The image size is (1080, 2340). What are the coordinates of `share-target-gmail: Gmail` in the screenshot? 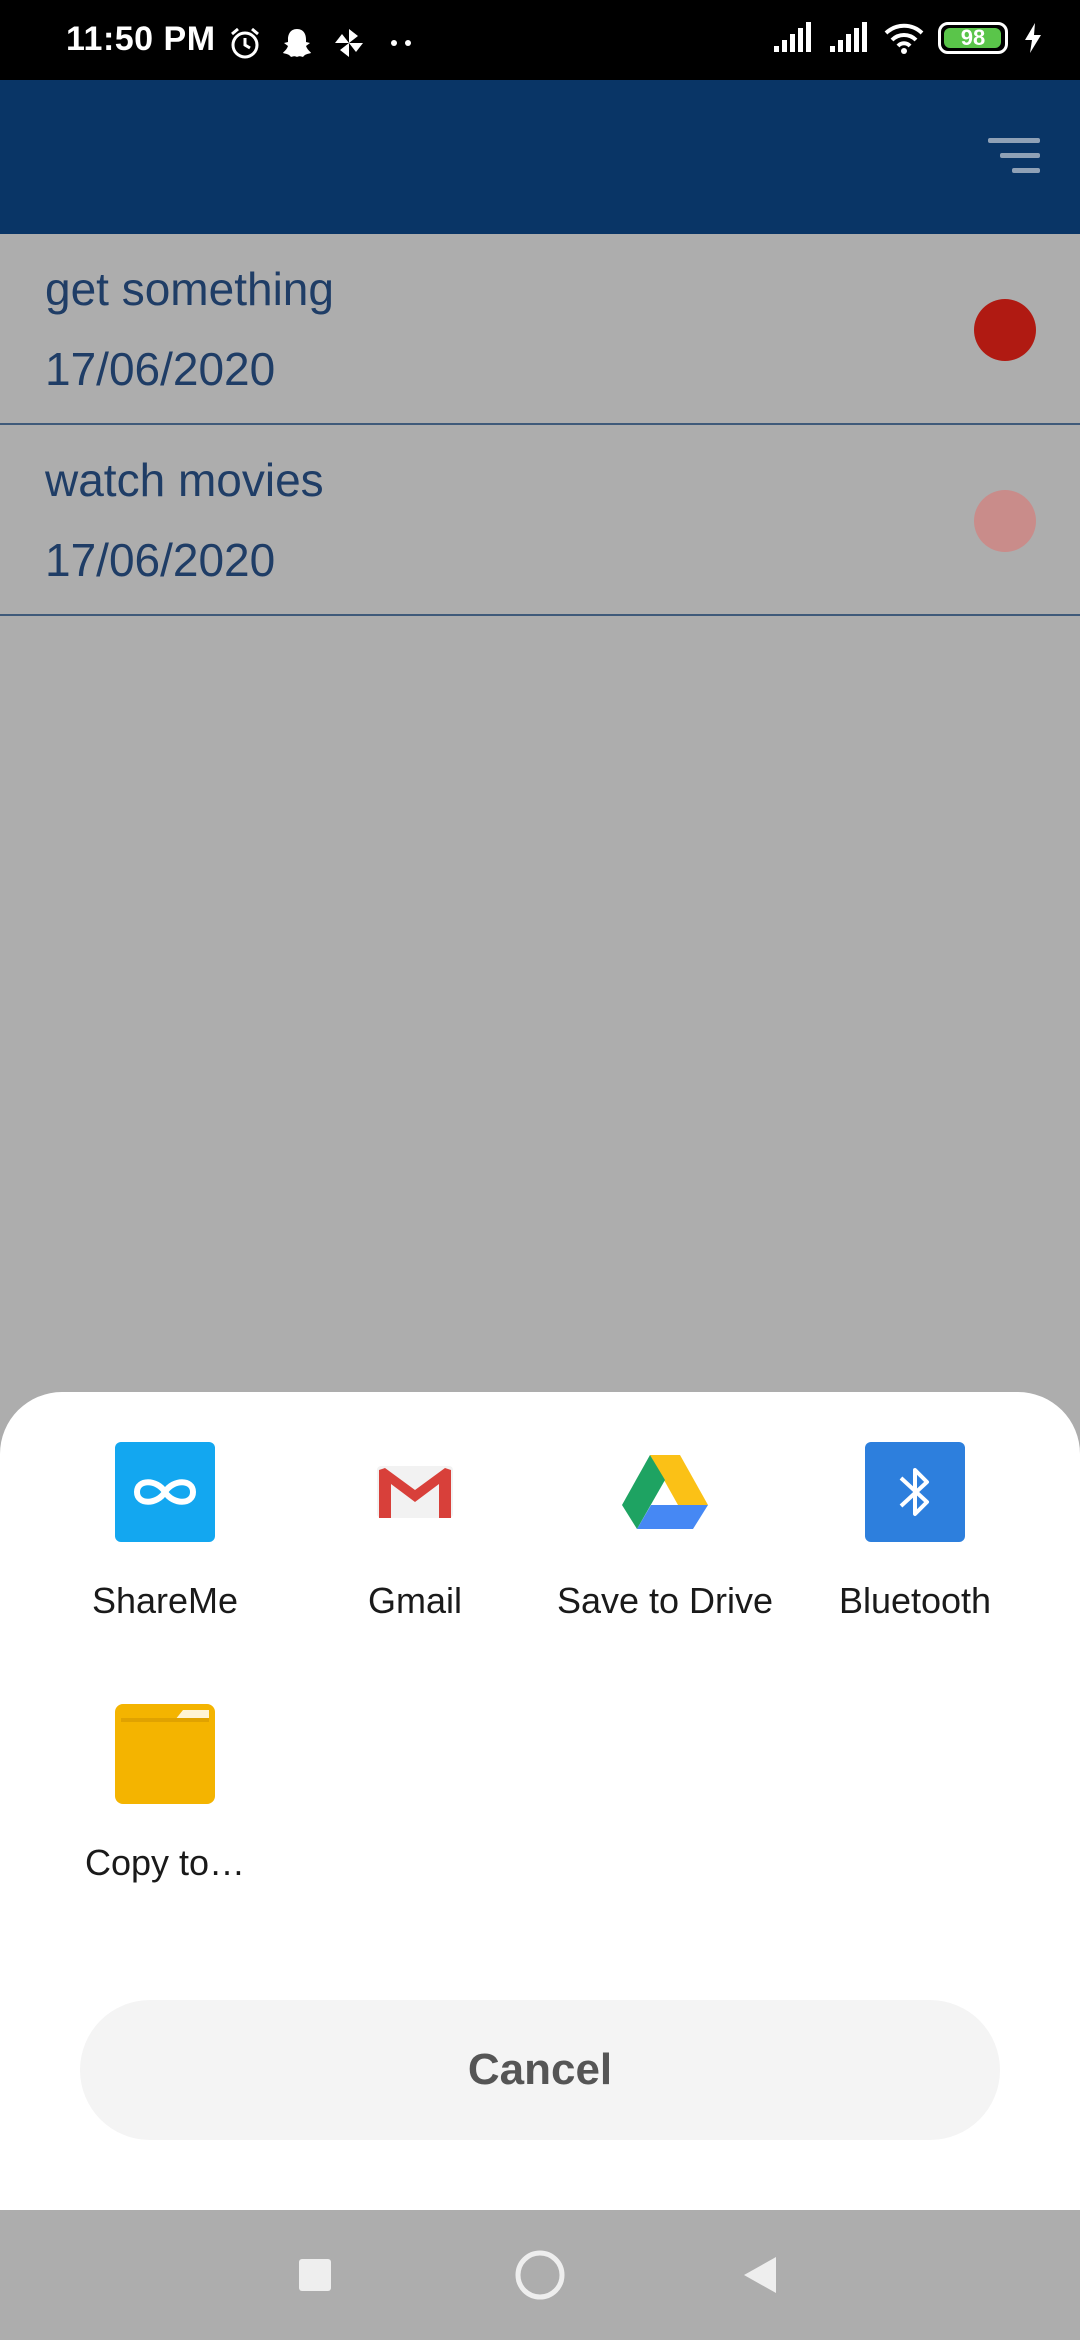 It's located at (415, 1532).